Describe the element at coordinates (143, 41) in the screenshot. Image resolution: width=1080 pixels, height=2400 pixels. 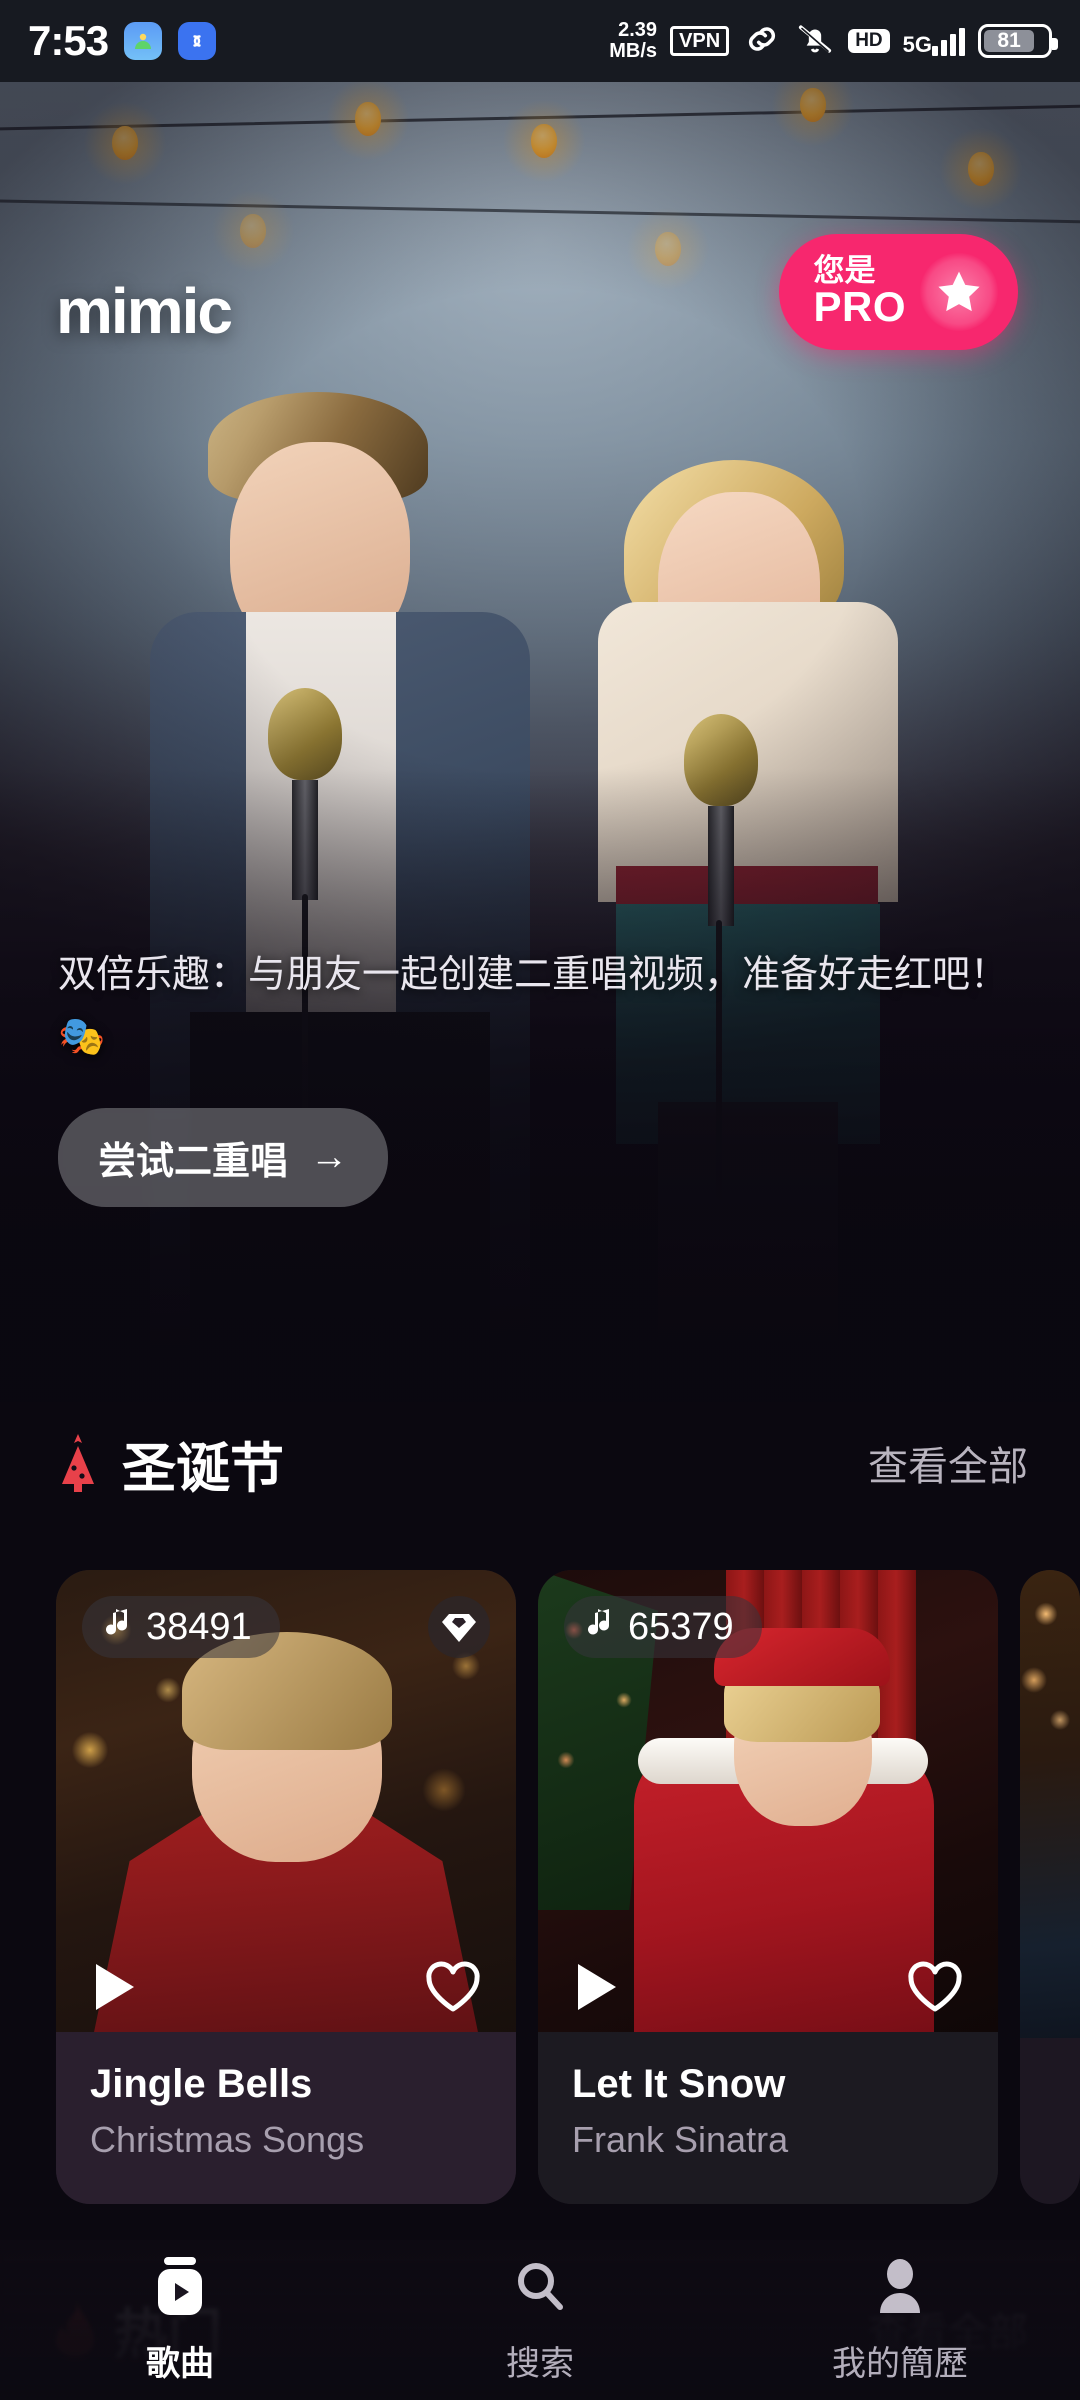
I see `android-settings-icon` at that location.